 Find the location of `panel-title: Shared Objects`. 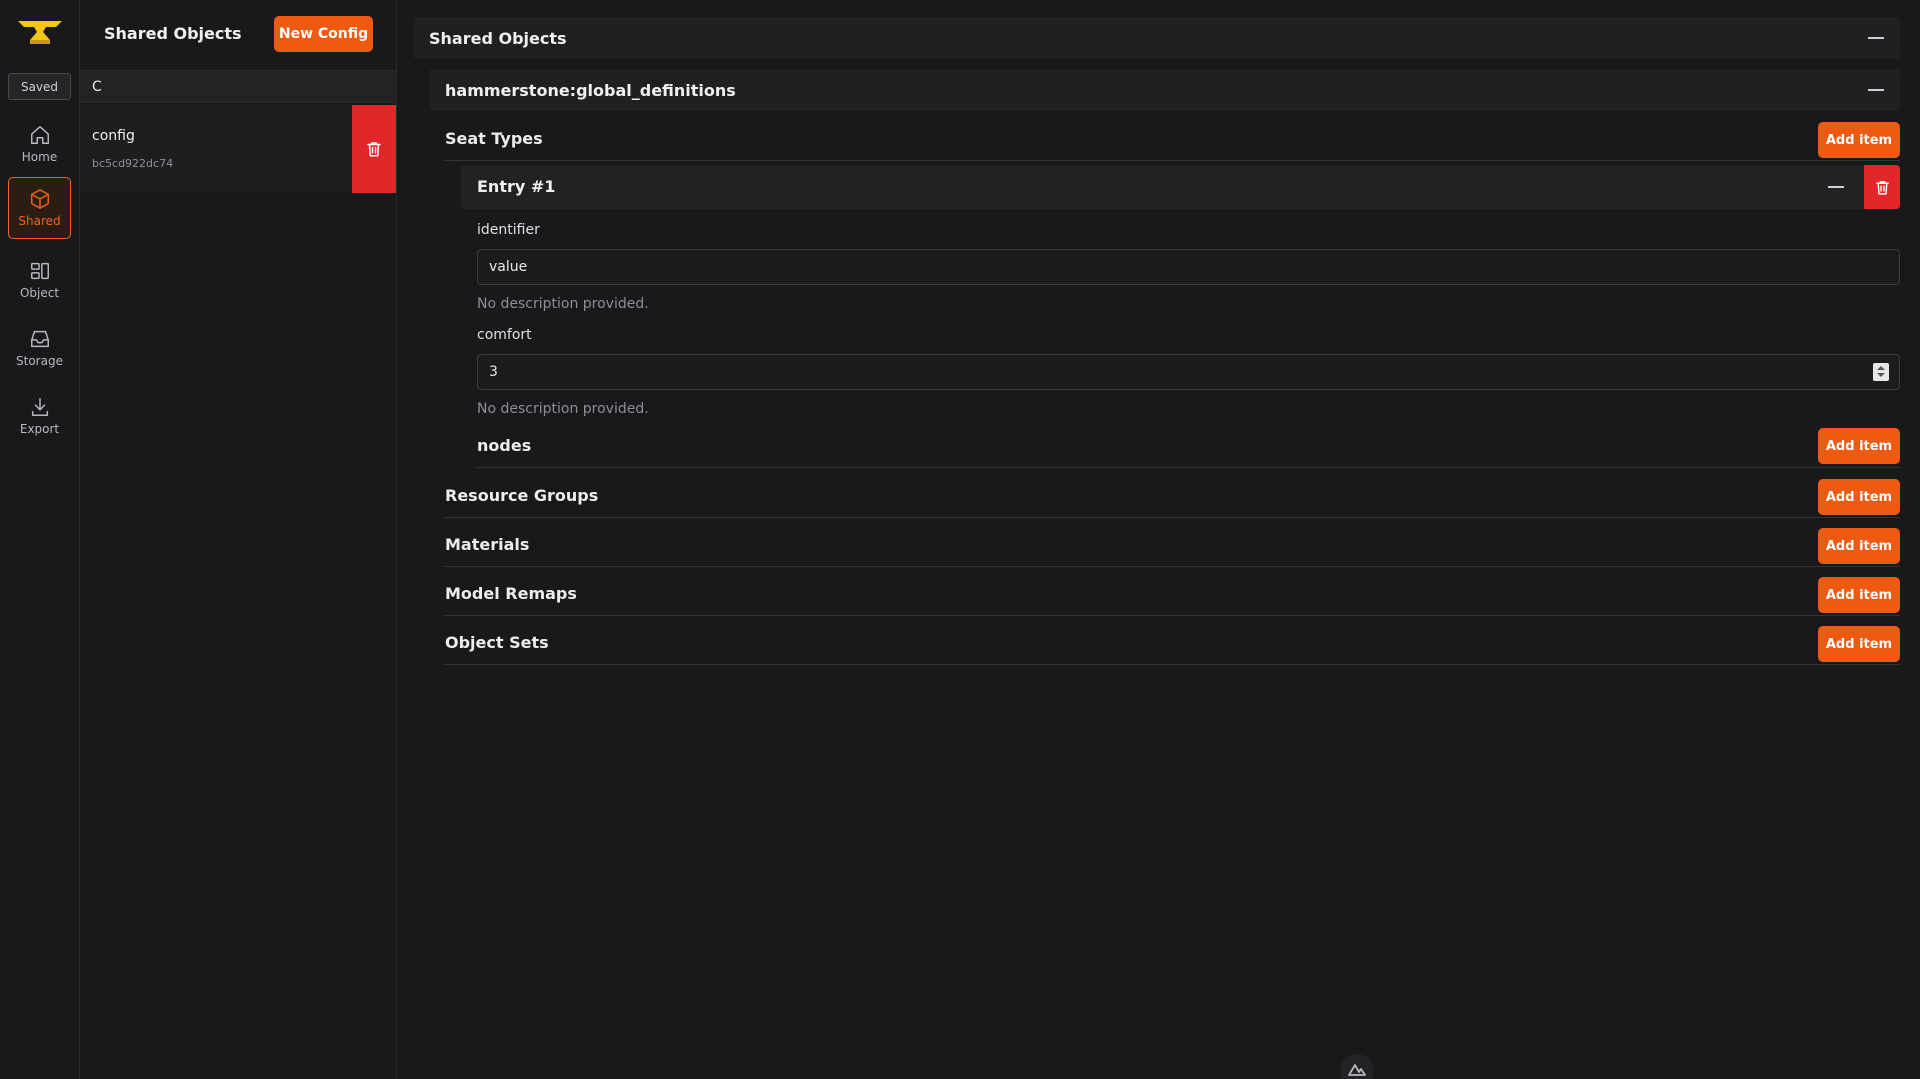

panel-title: Shared Objects is located at coordinates (173, 33).